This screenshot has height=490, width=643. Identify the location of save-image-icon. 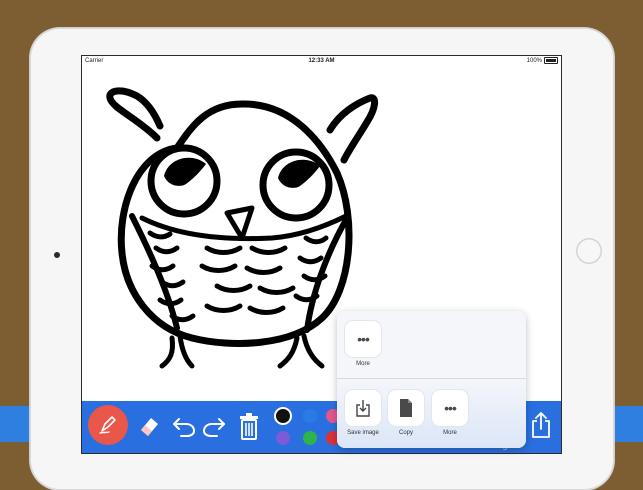
(363, 408).